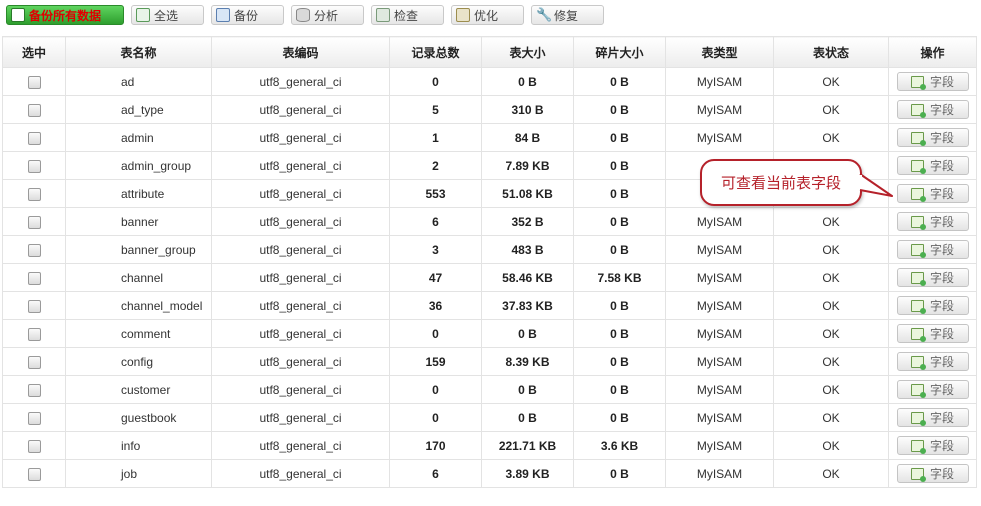 Image resolution: width=981 pixels, height=506 pixels. I want to click on check-label: 检查, so click(406, 15).